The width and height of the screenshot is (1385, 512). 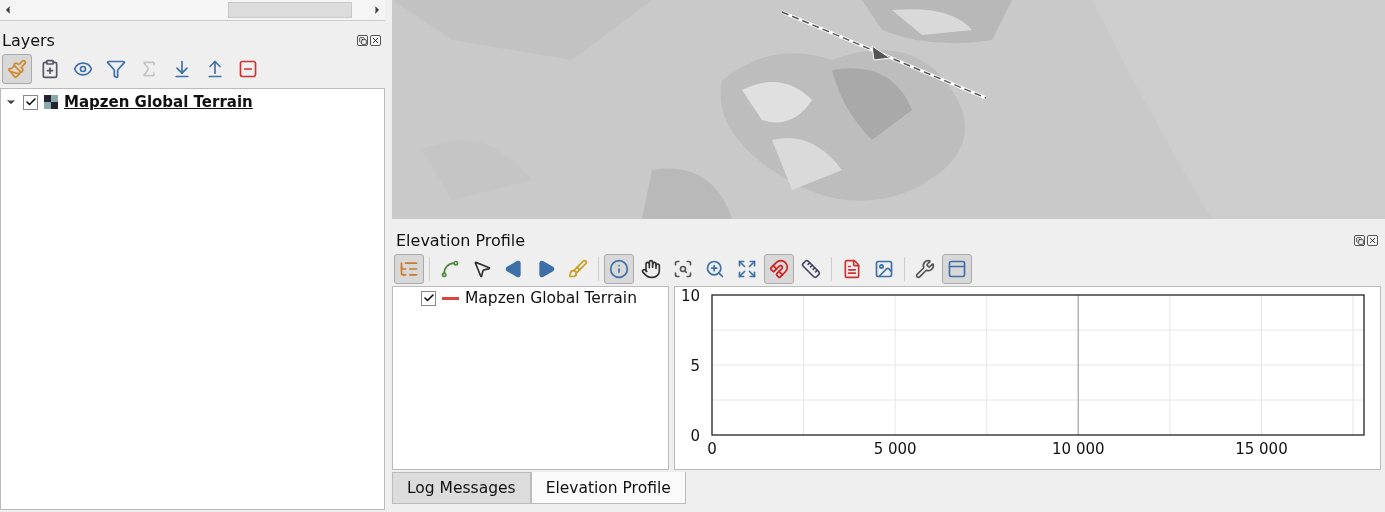 I want to click on clipboard-plus-icon, so click(x=50, y=69).